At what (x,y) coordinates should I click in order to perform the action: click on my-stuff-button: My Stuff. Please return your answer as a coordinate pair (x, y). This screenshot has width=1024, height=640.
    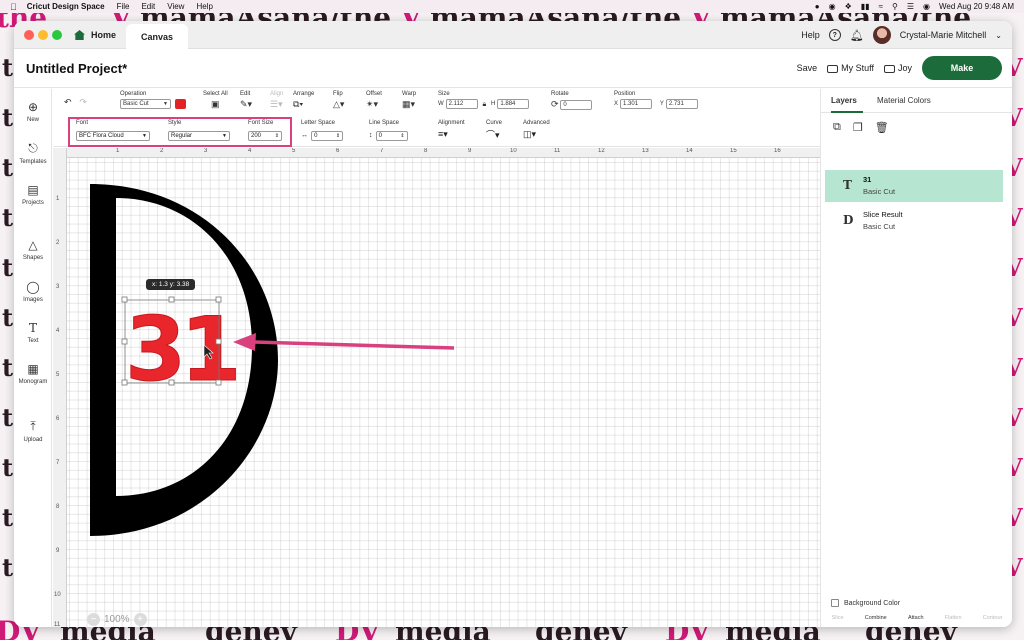
    Looking at the image, I should click on (850, 68).